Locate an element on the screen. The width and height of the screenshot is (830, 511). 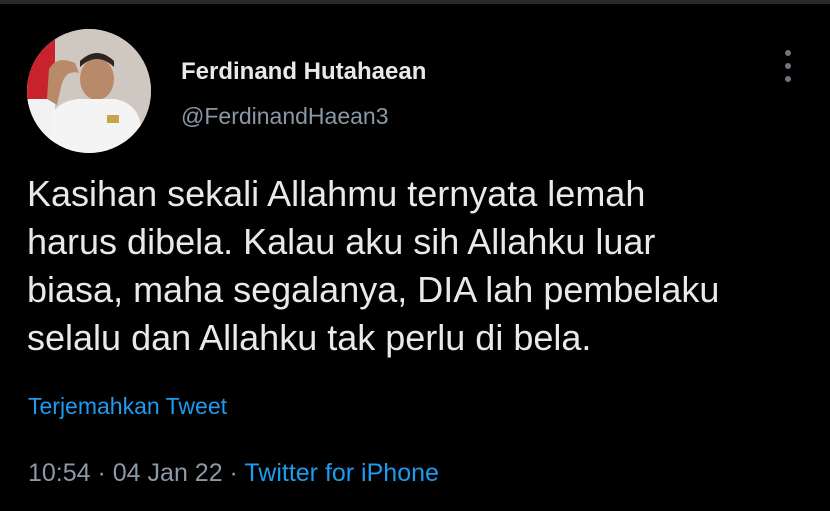
tweet-metadata: 10:54 · 04 Jan 22 · Twitter for iPhone is located at coordinates (233, 473).